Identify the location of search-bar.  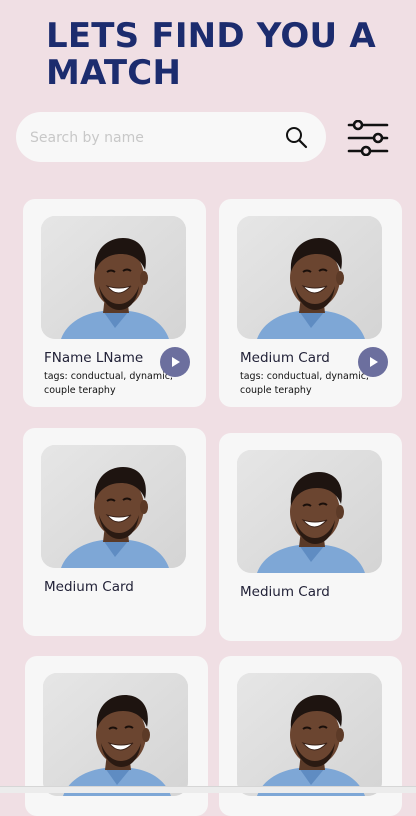
(171, 138).